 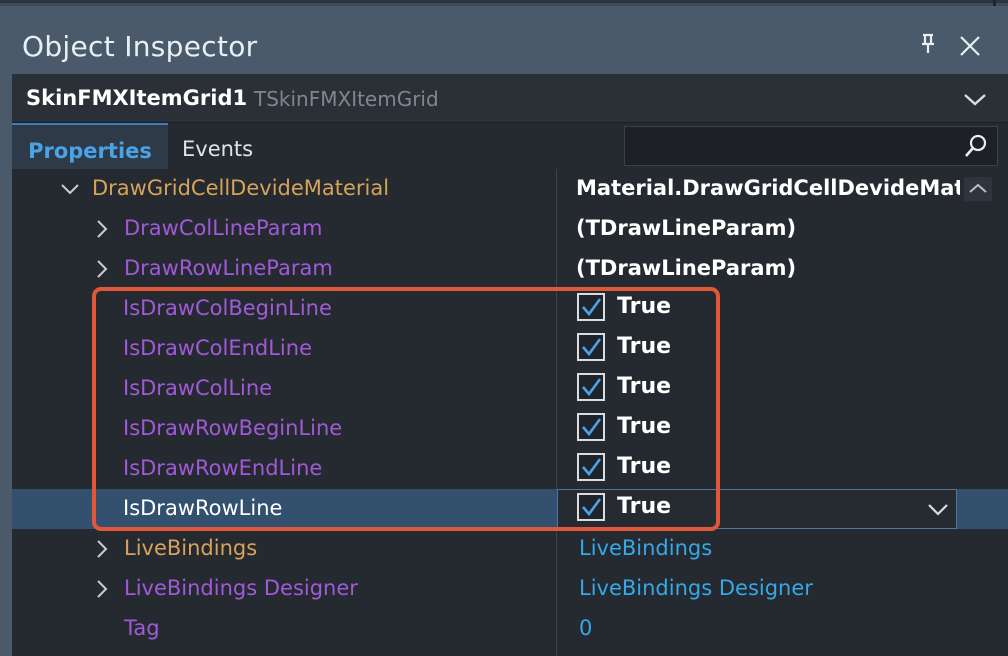 What do you see at coordinates (585, 628) in the screenshot?
I see `property-value: 0` at bounding box center [585, 628].